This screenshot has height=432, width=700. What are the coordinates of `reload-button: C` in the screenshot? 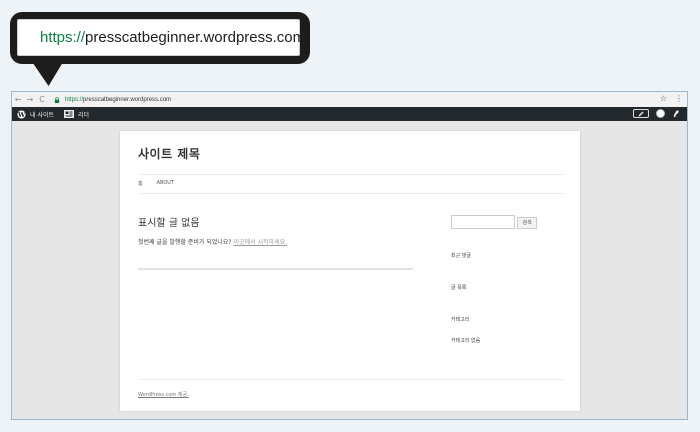 It's located at (42, 99).